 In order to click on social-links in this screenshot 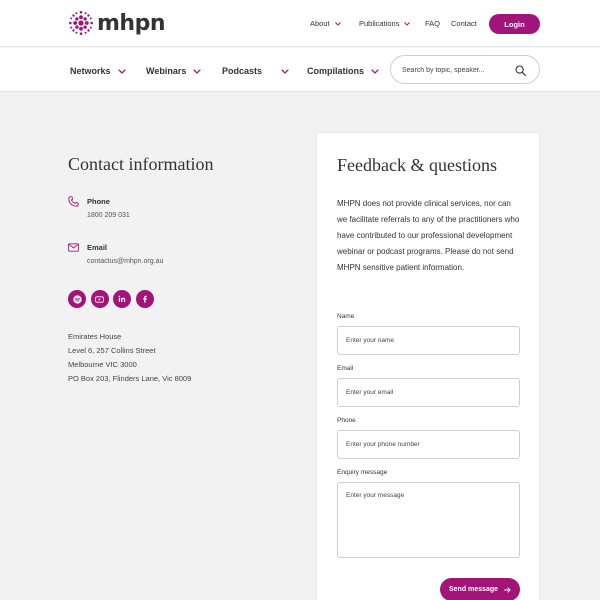, I will do `click(111, 299)`.